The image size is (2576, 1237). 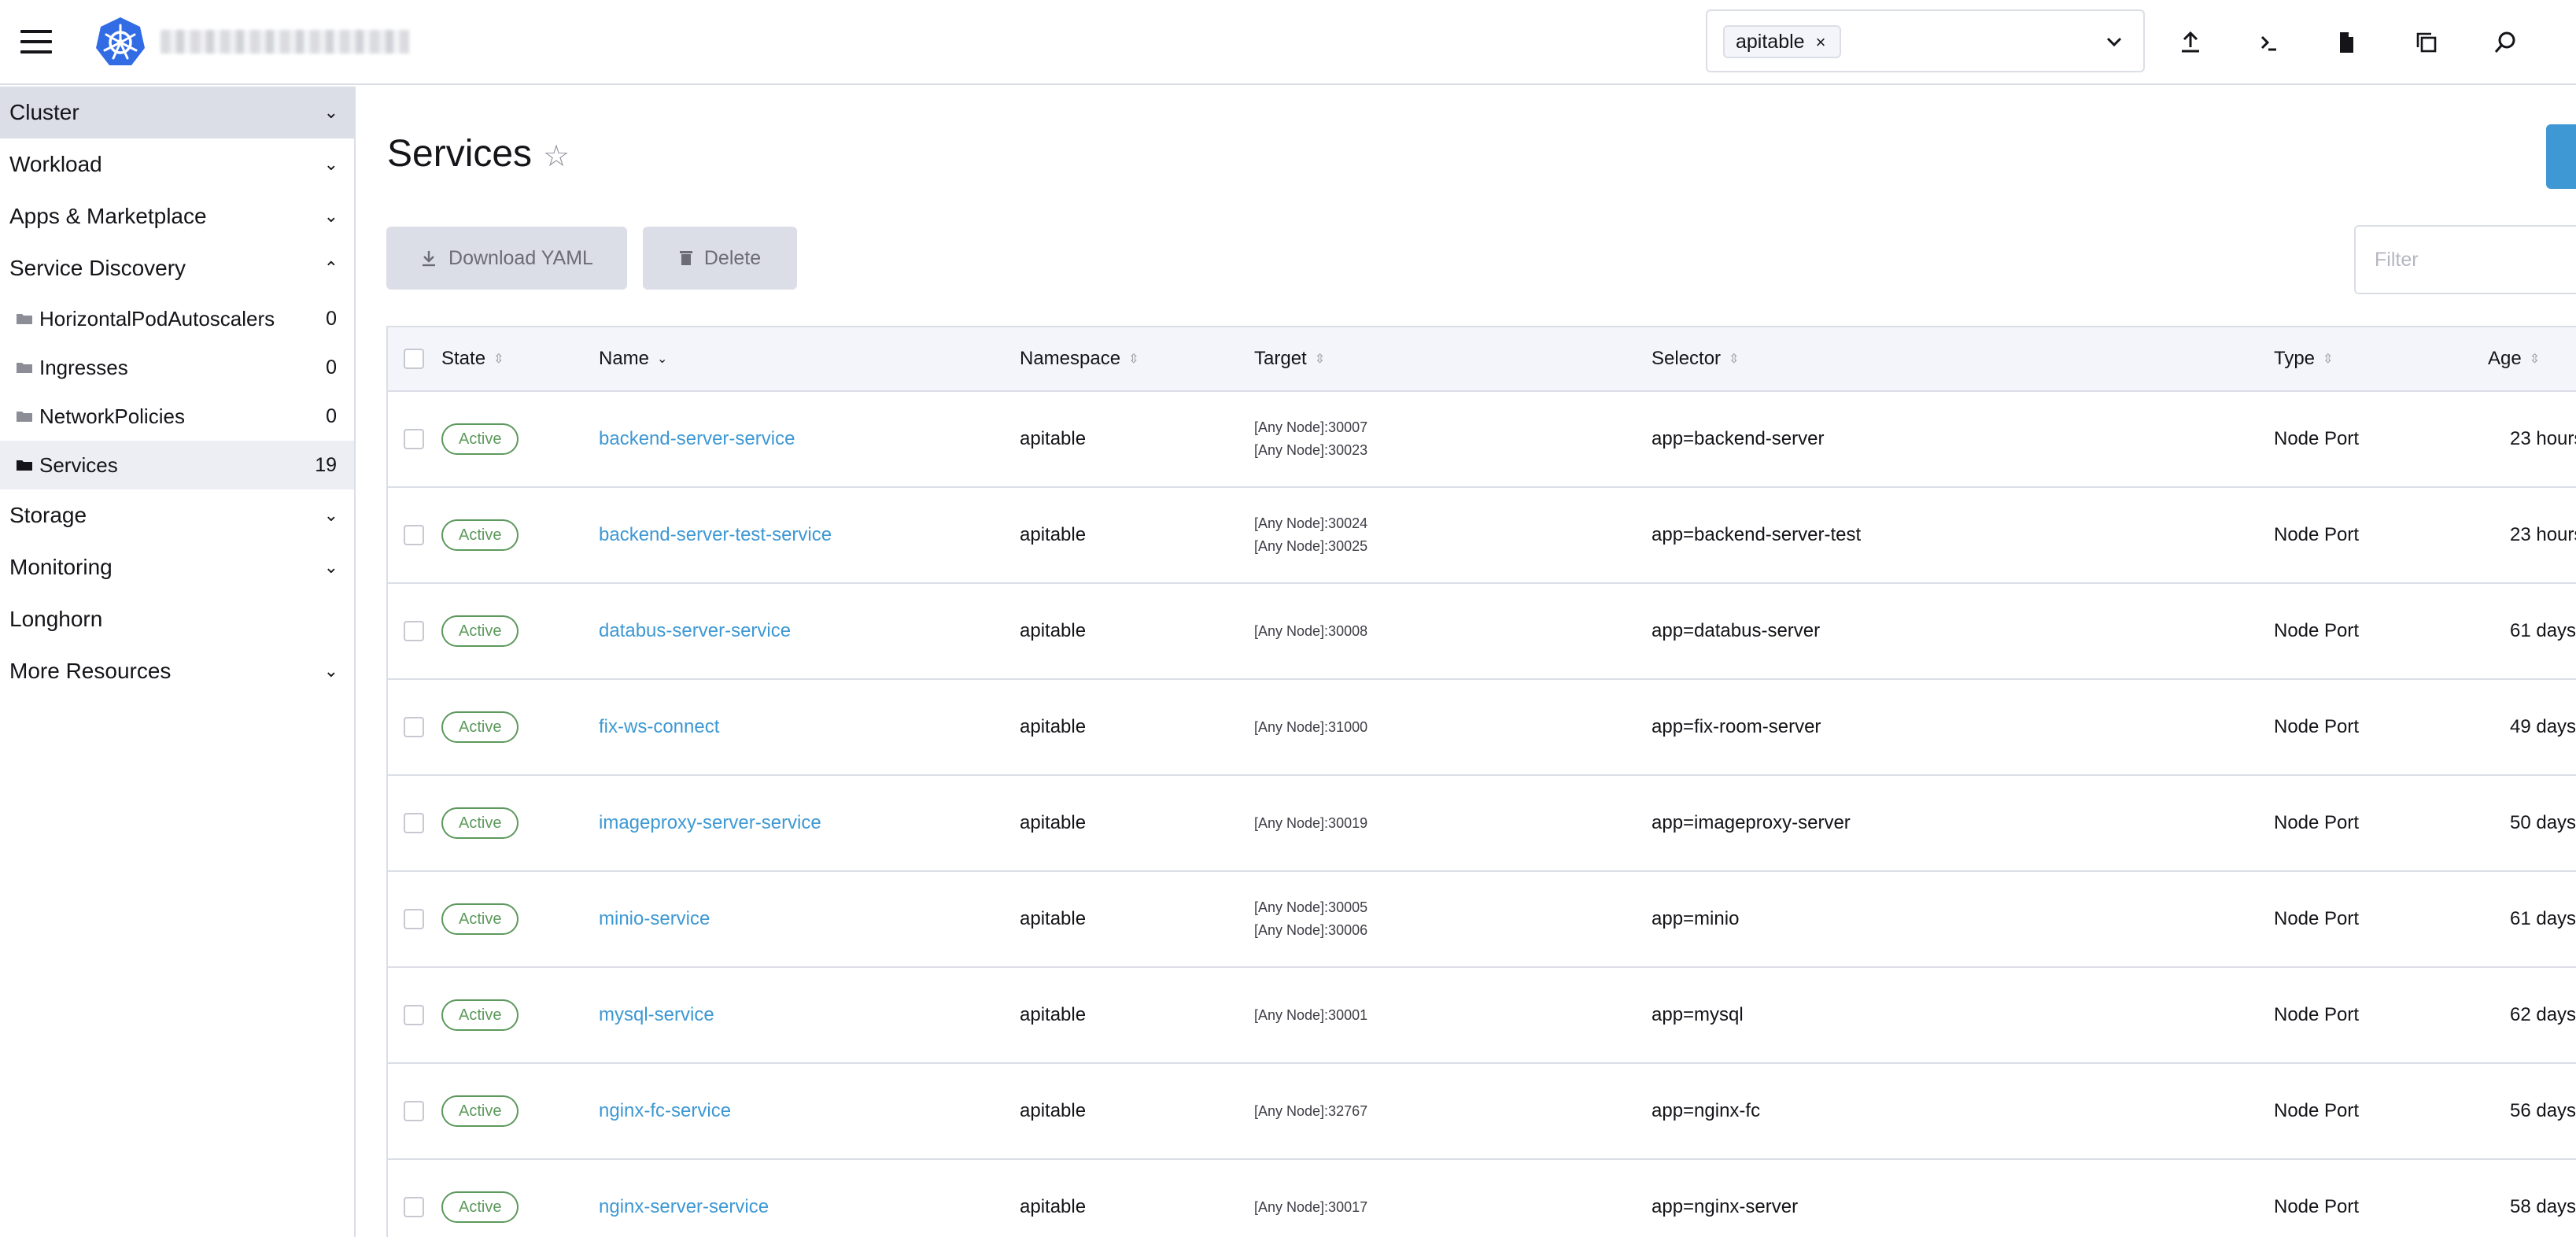 I want to click on target-cell: [Any Node]:30024 [Any Node]:30025, so click(x=1310, y=535).